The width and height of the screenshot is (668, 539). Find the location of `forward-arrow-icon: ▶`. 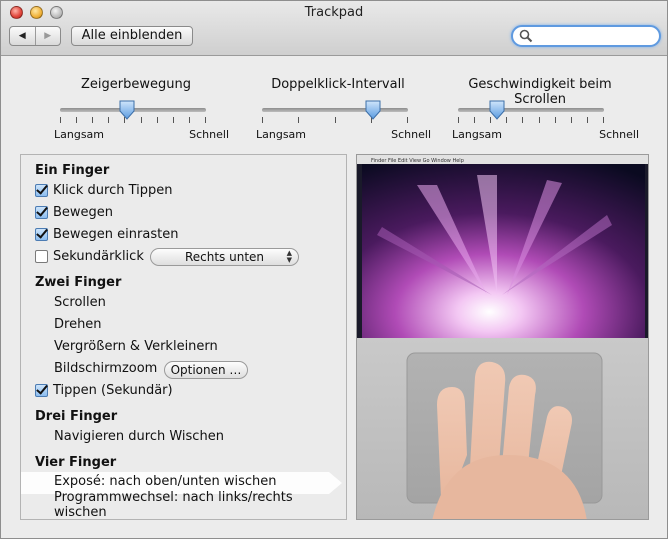

forward-arrow-icon: ▶ is located at coordinates (48, 36).